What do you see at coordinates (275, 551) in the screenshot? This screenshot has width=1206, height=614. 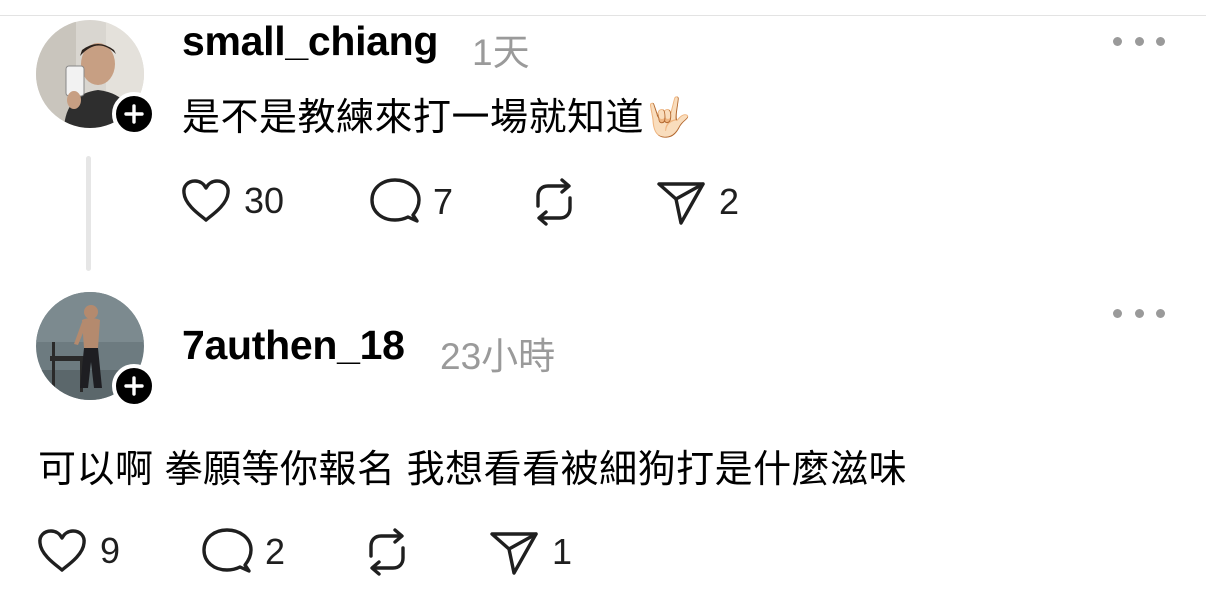 I see `reply-count: 2` at bounding box center [275, 551].